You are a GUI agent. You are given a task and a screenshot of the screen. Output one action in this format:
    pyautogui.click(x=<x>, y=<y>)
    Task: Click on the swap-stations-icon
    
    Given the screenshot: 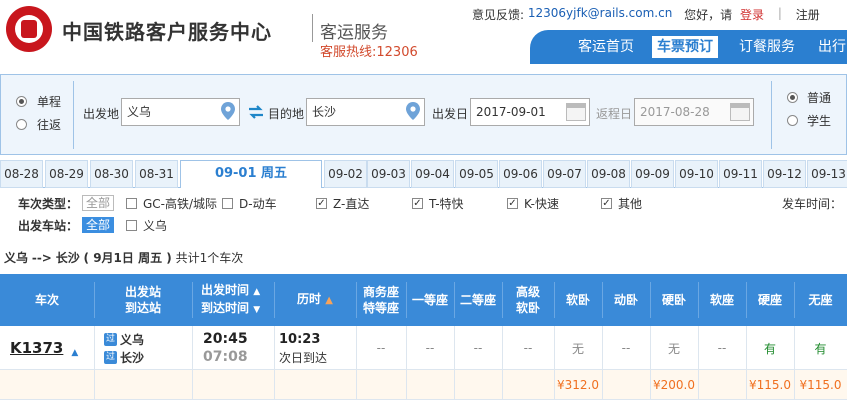 What is the action you would take?
    pyautogui.click(x=256, y=112)
    